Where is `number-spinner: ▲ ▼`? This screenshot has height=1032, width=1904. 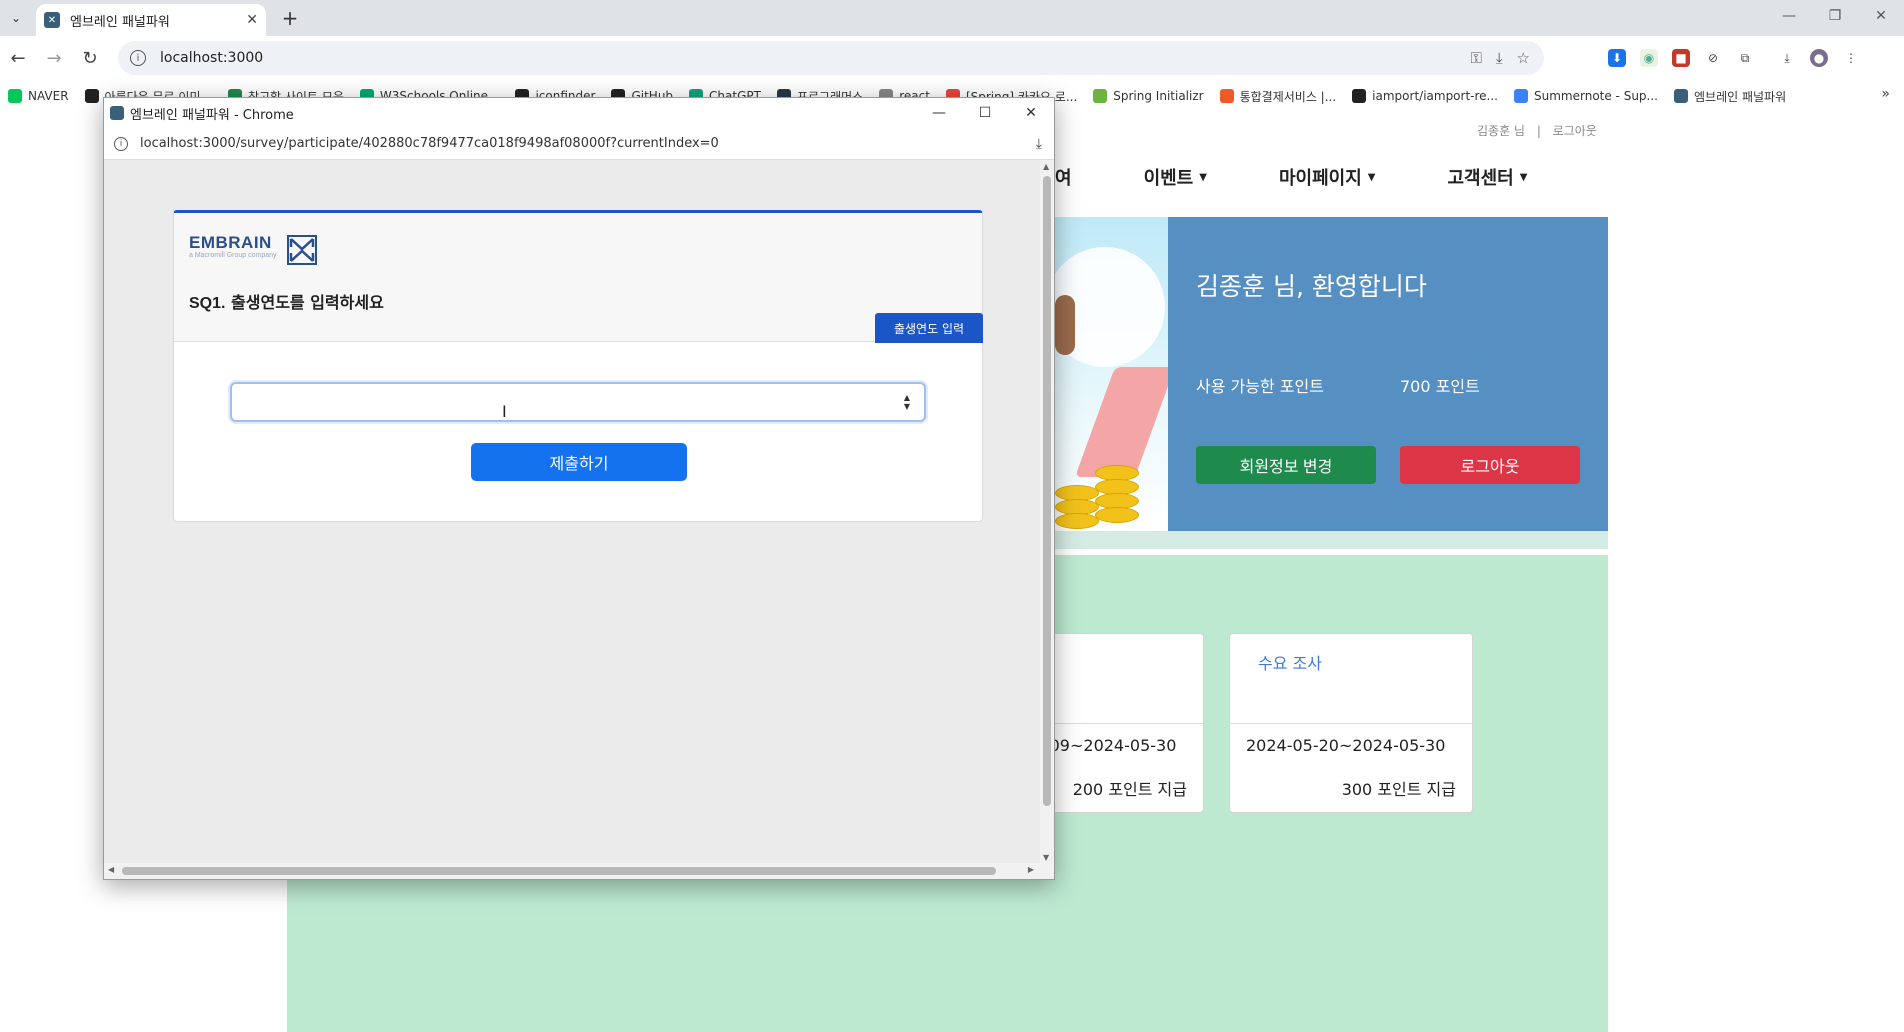 number-spinner: ▲ ▼ is located at coordinates (907, 402).